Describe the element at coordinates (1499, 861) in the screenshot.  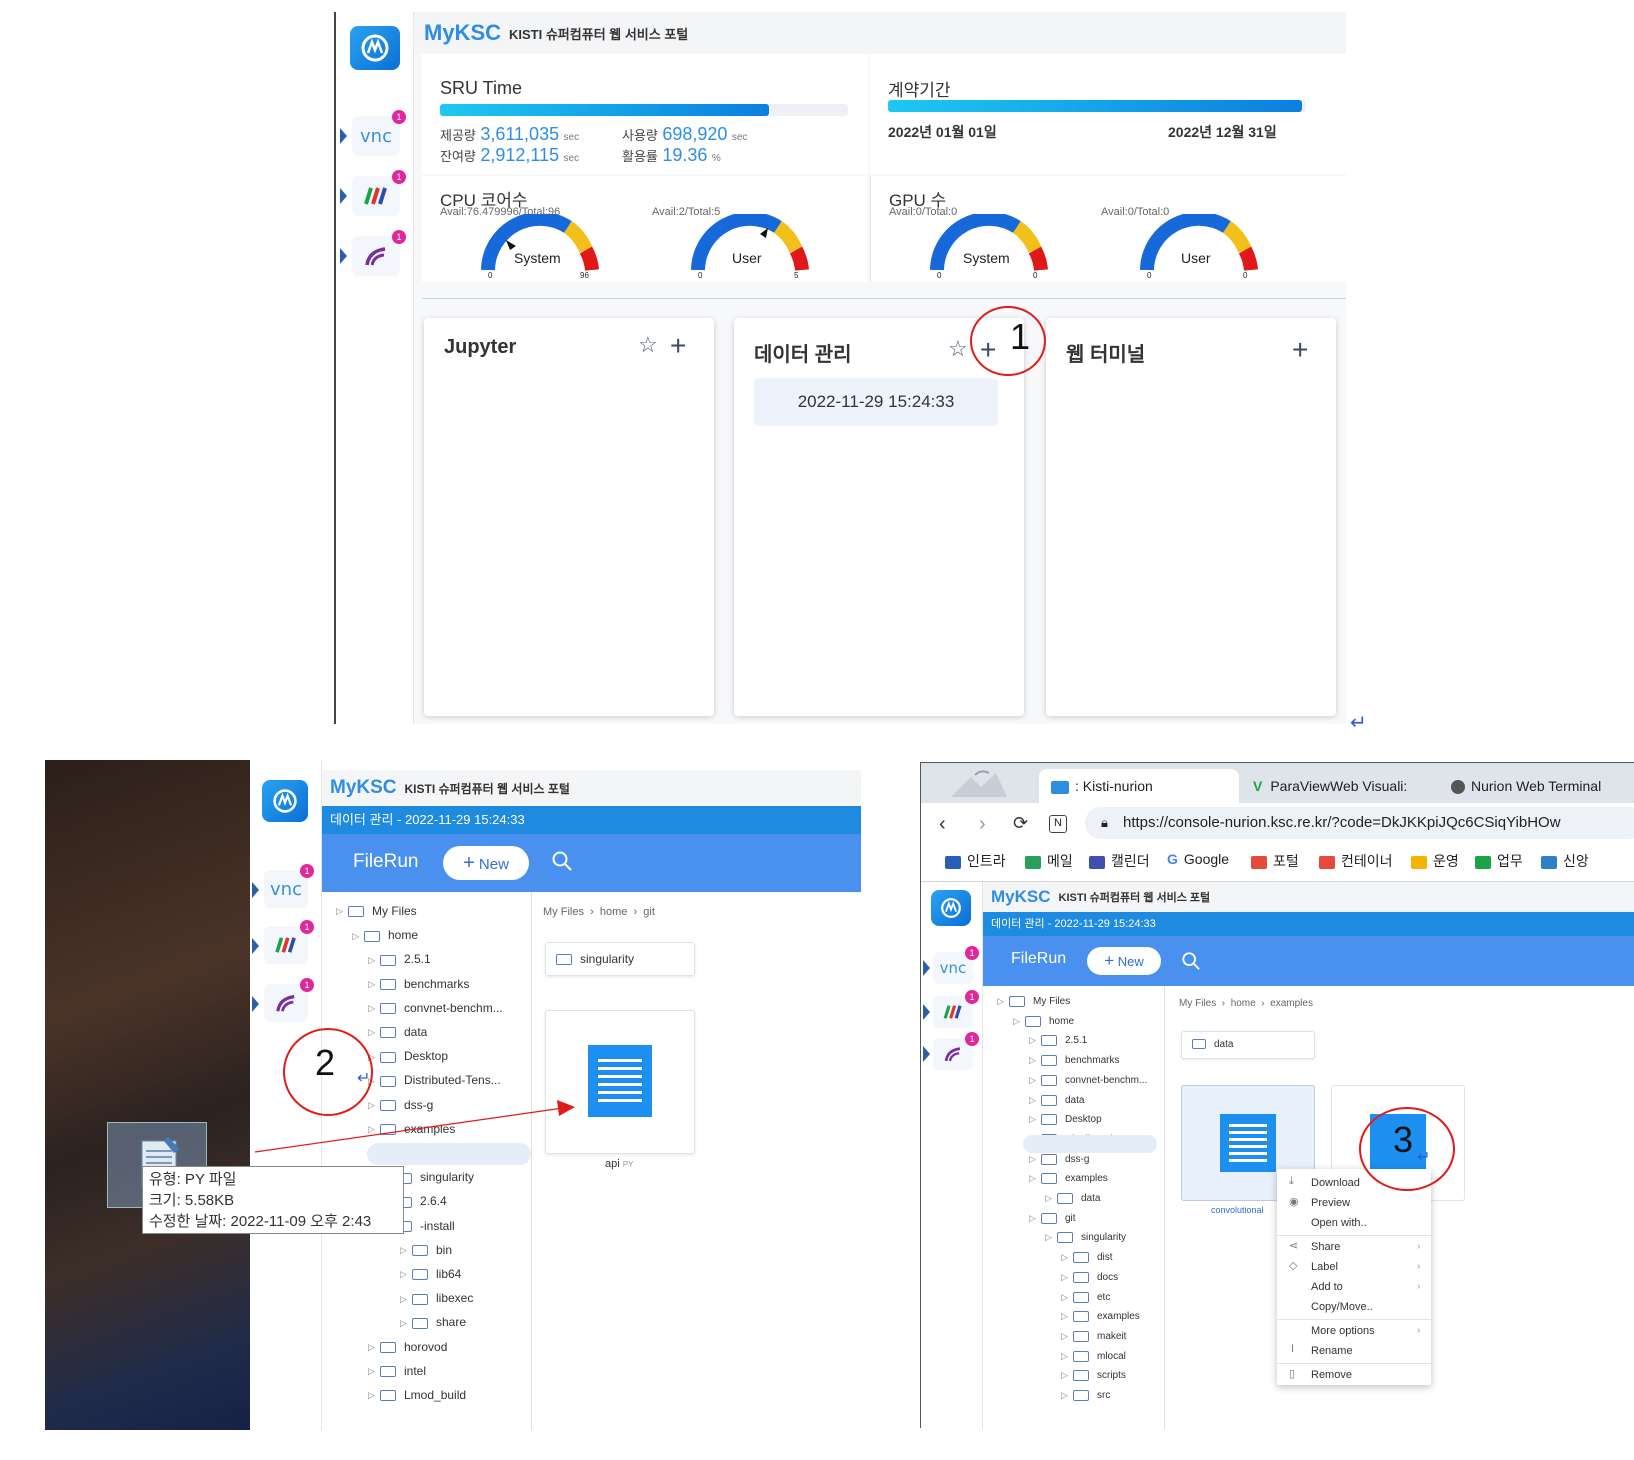
I see `bookmark-work: 업무` at that location.